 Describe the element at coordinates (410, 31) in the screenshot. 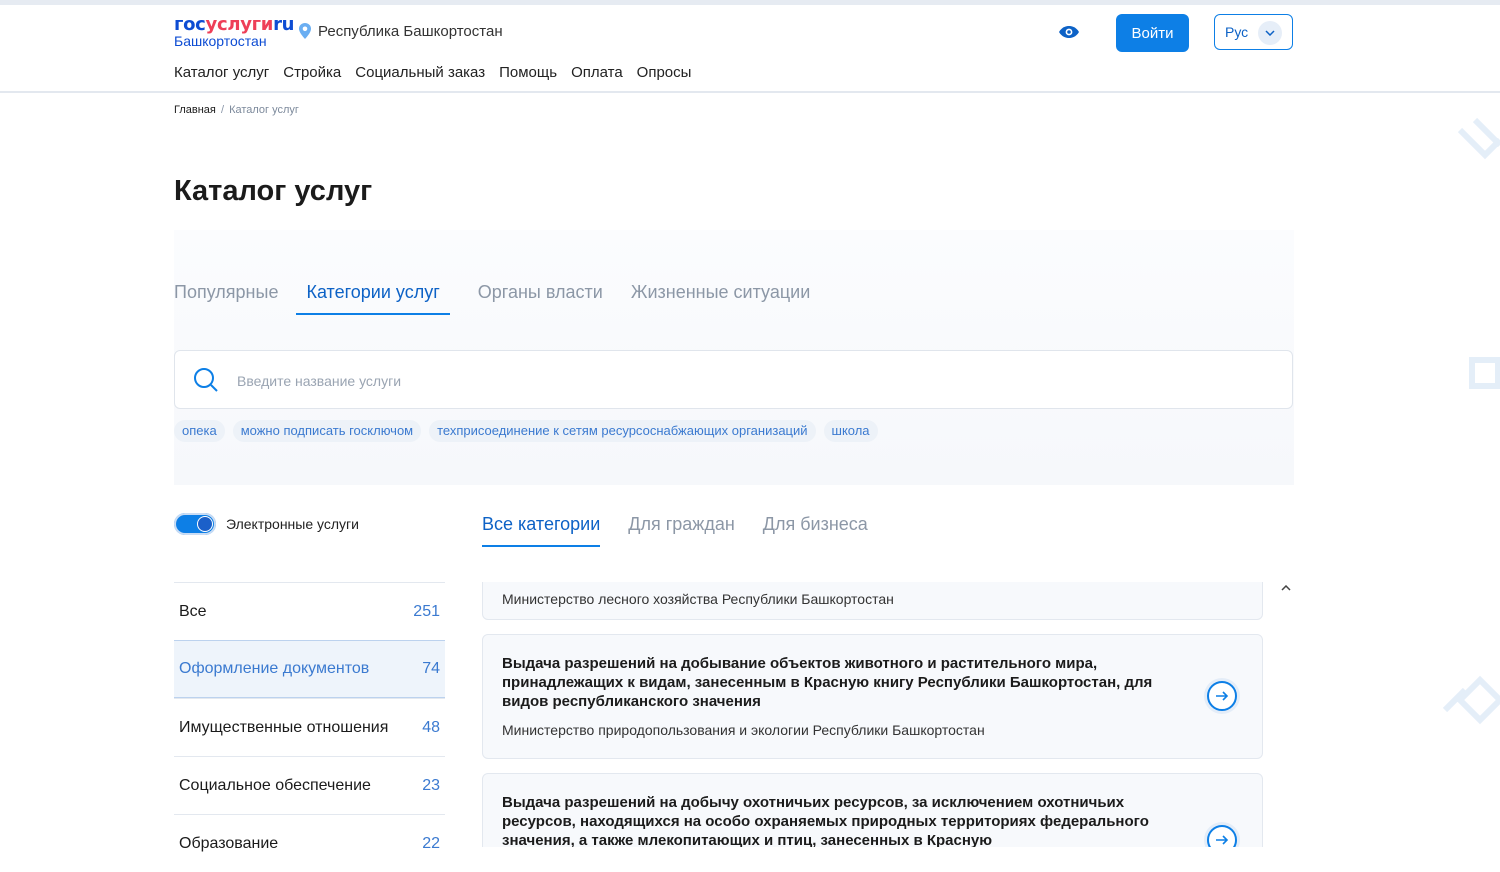

I see `region-label: Республика Башкортостан` at that location.